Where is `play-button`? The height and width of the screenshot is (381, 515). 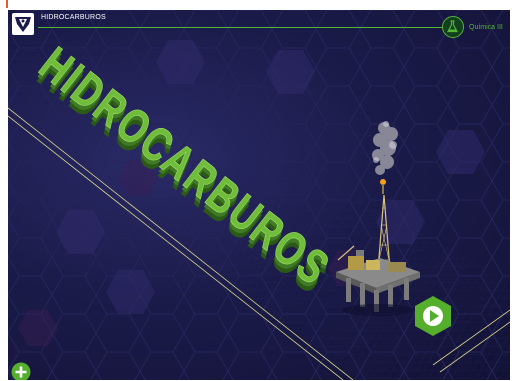 play-button is located at coordinates (433, 316).